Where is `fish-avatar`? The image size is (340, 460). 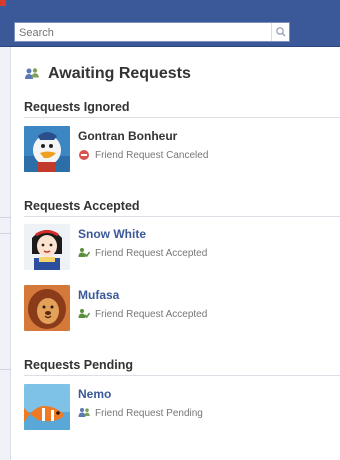 fish-avatar is located at coordinates (47, 407).